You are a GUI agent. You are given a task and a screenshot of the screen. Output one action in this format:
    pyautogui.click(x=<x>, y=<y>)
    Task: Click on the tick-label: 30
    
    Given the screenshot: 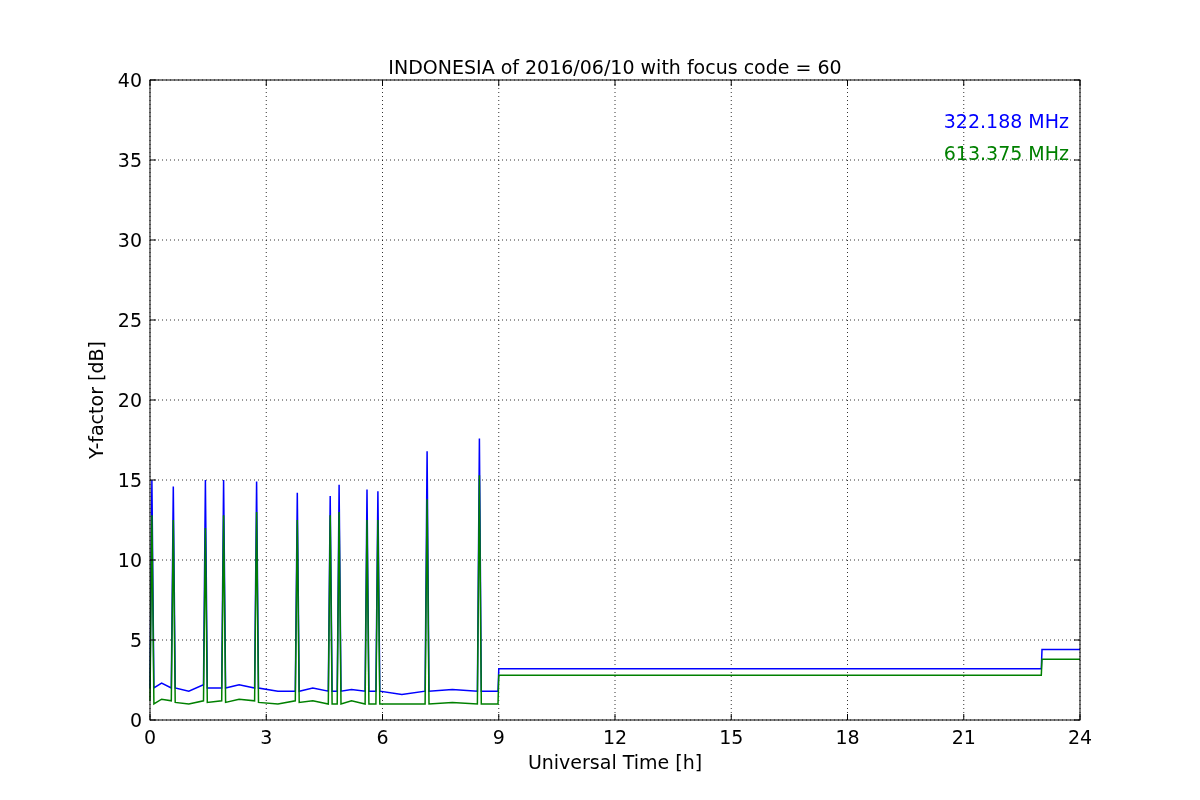 What is the action you would take?
    pyautogui.click(x=129, y=240)
    